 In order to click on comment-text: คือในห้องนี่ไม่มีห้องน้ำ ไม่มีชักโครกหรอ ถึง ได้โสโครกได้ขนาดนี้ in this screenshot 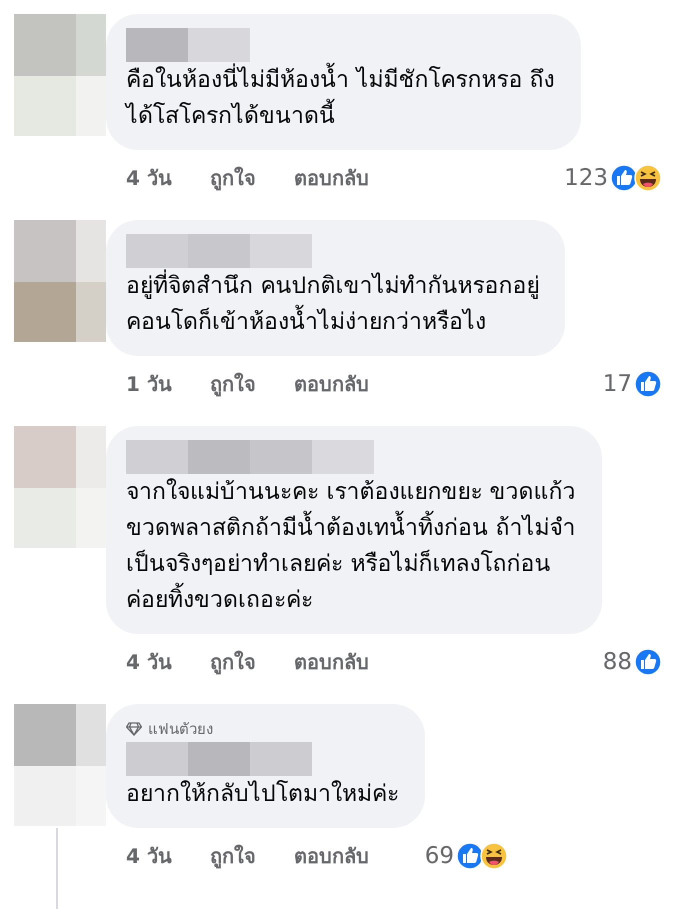, I will do `click(340, 98)`.